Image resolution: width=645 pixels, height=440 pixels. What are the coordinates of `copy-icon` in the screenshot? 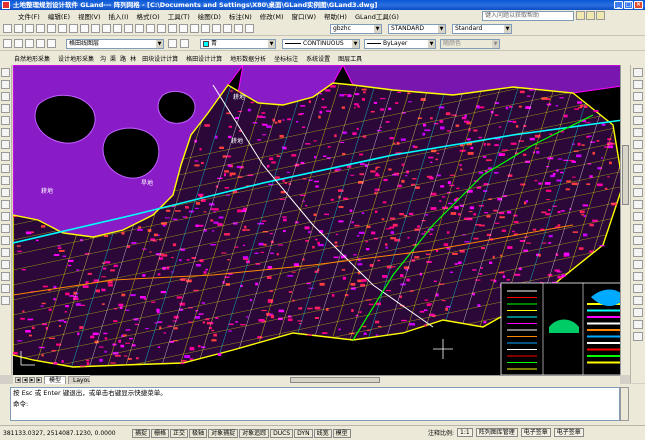 It's located at (84, 28).